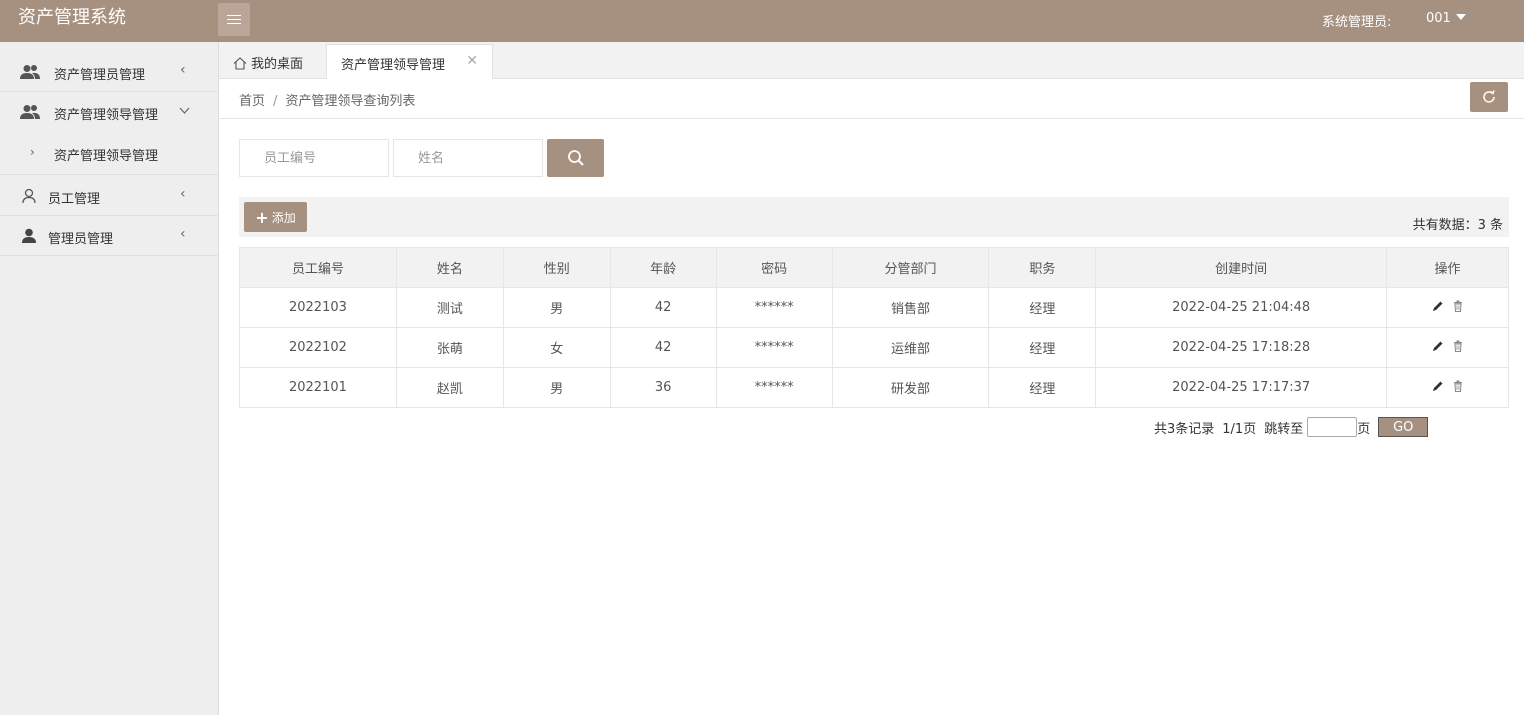 Image resolution: width=1524 pixels, height=715 pixels. I want to click on employee-id-input, so click(314, 158).